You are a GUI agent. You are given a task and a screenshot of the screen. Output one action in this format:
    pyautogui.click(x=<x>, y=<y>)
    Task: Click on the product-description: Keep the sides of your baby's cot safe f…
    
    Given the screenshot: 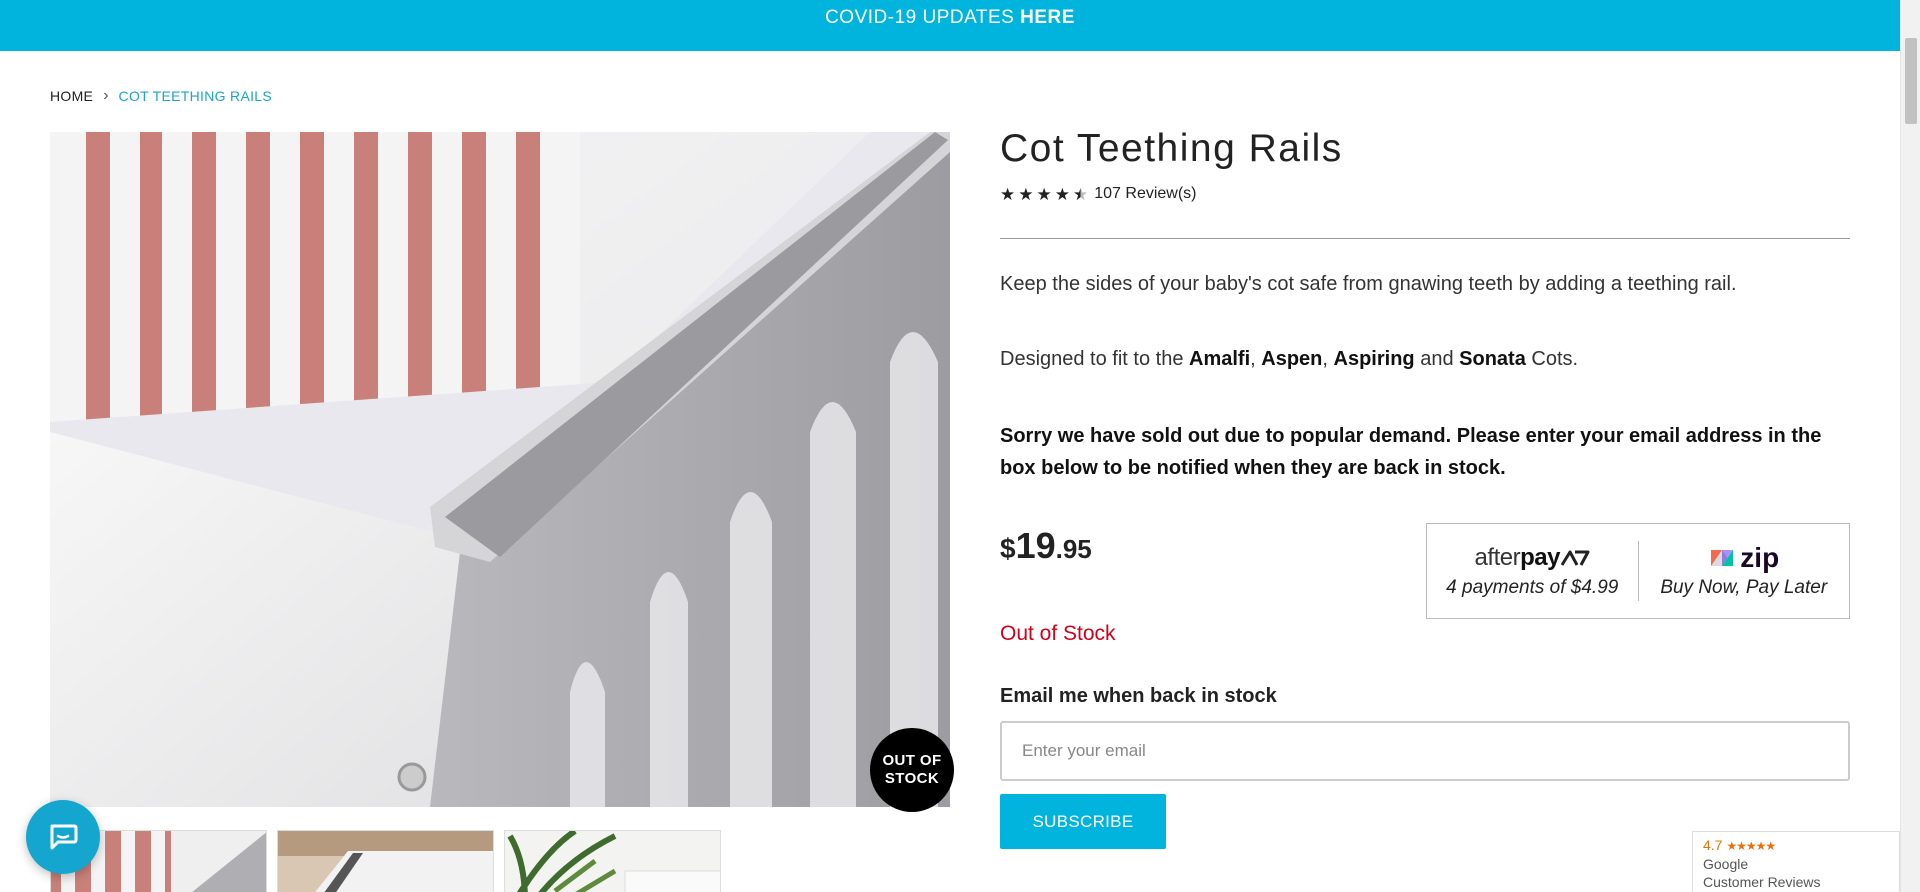 What is the action you would take?
    pyautogui.click(x=1368, y=284)
    